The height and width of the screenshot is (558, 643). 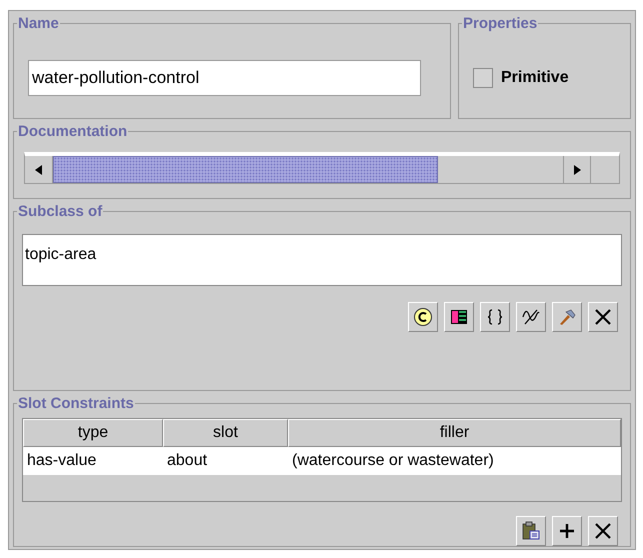 I want to click on plus-button, so click(x=567, y=531).